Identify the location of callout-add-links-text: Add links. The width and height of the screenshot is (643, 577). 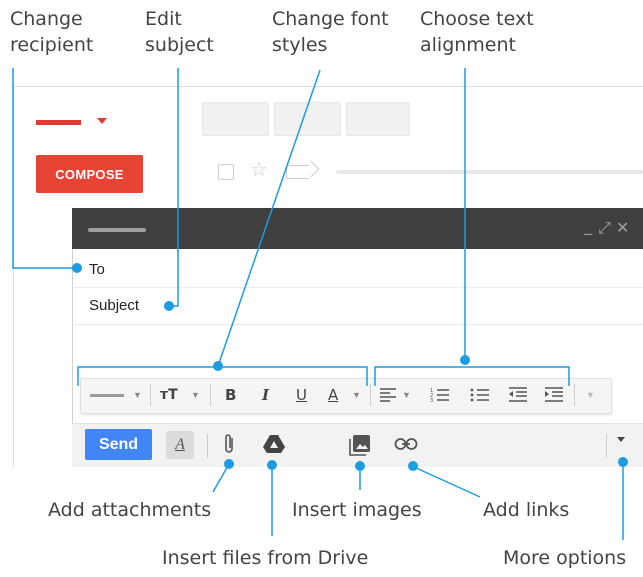
(526, 510).